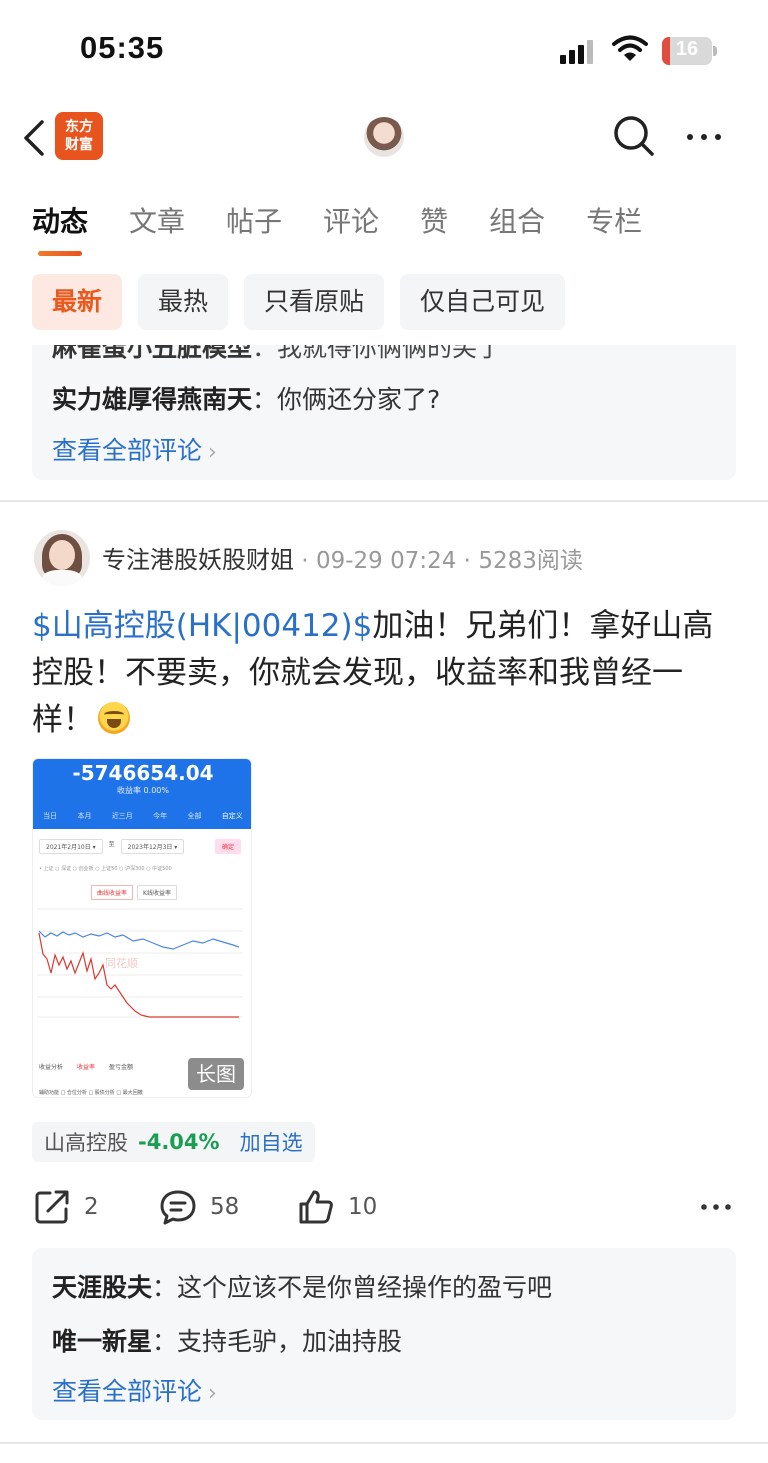 This screenshot has width=768, height=1463. I want to click on status-bar: 05:35 16, so click(384, 50).